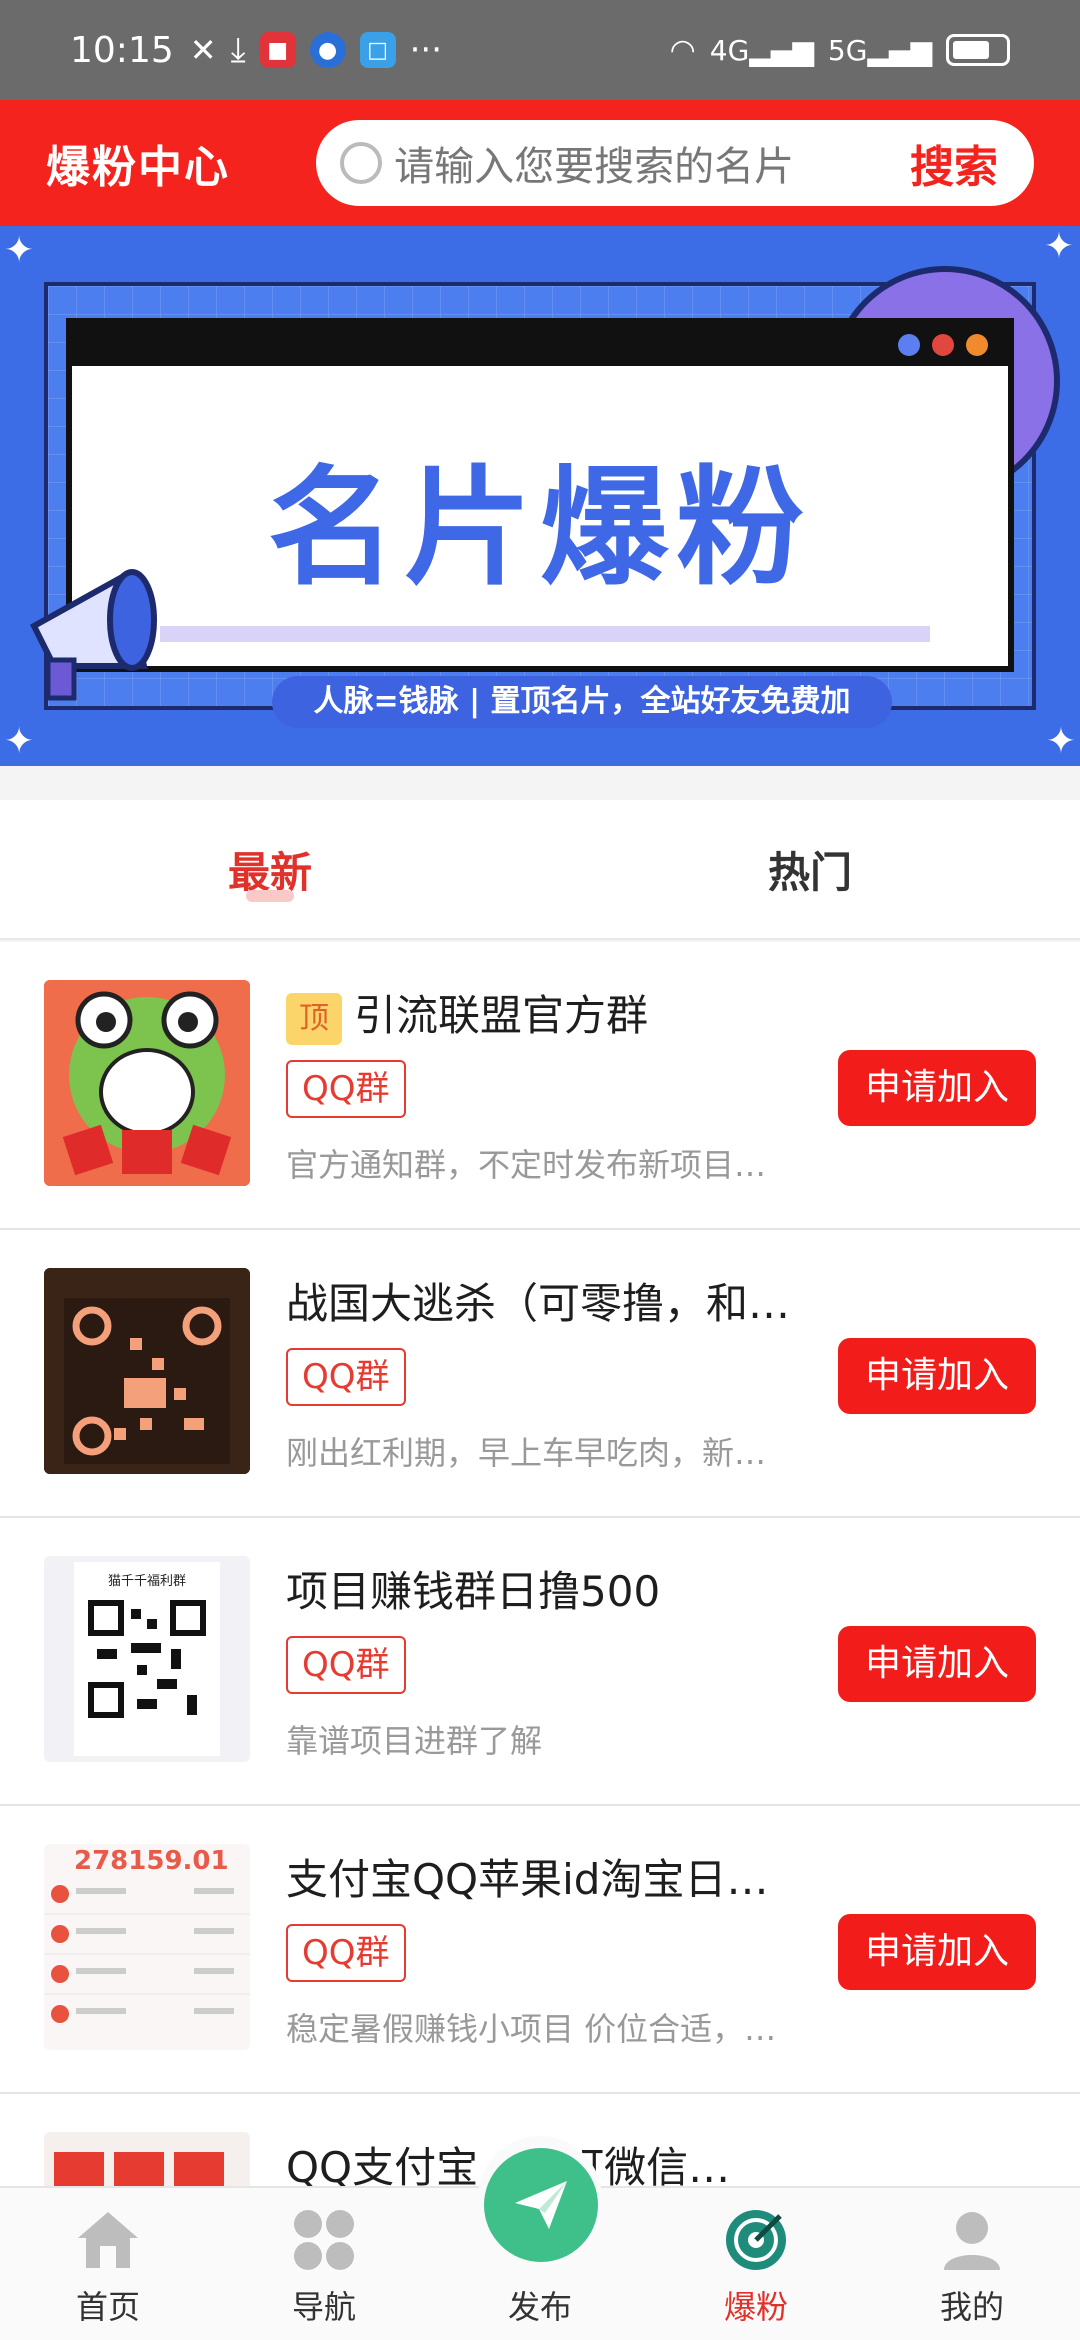 The image size is (1080, 2340). I want to click on nav-label: 导航, so click(323, 2307).